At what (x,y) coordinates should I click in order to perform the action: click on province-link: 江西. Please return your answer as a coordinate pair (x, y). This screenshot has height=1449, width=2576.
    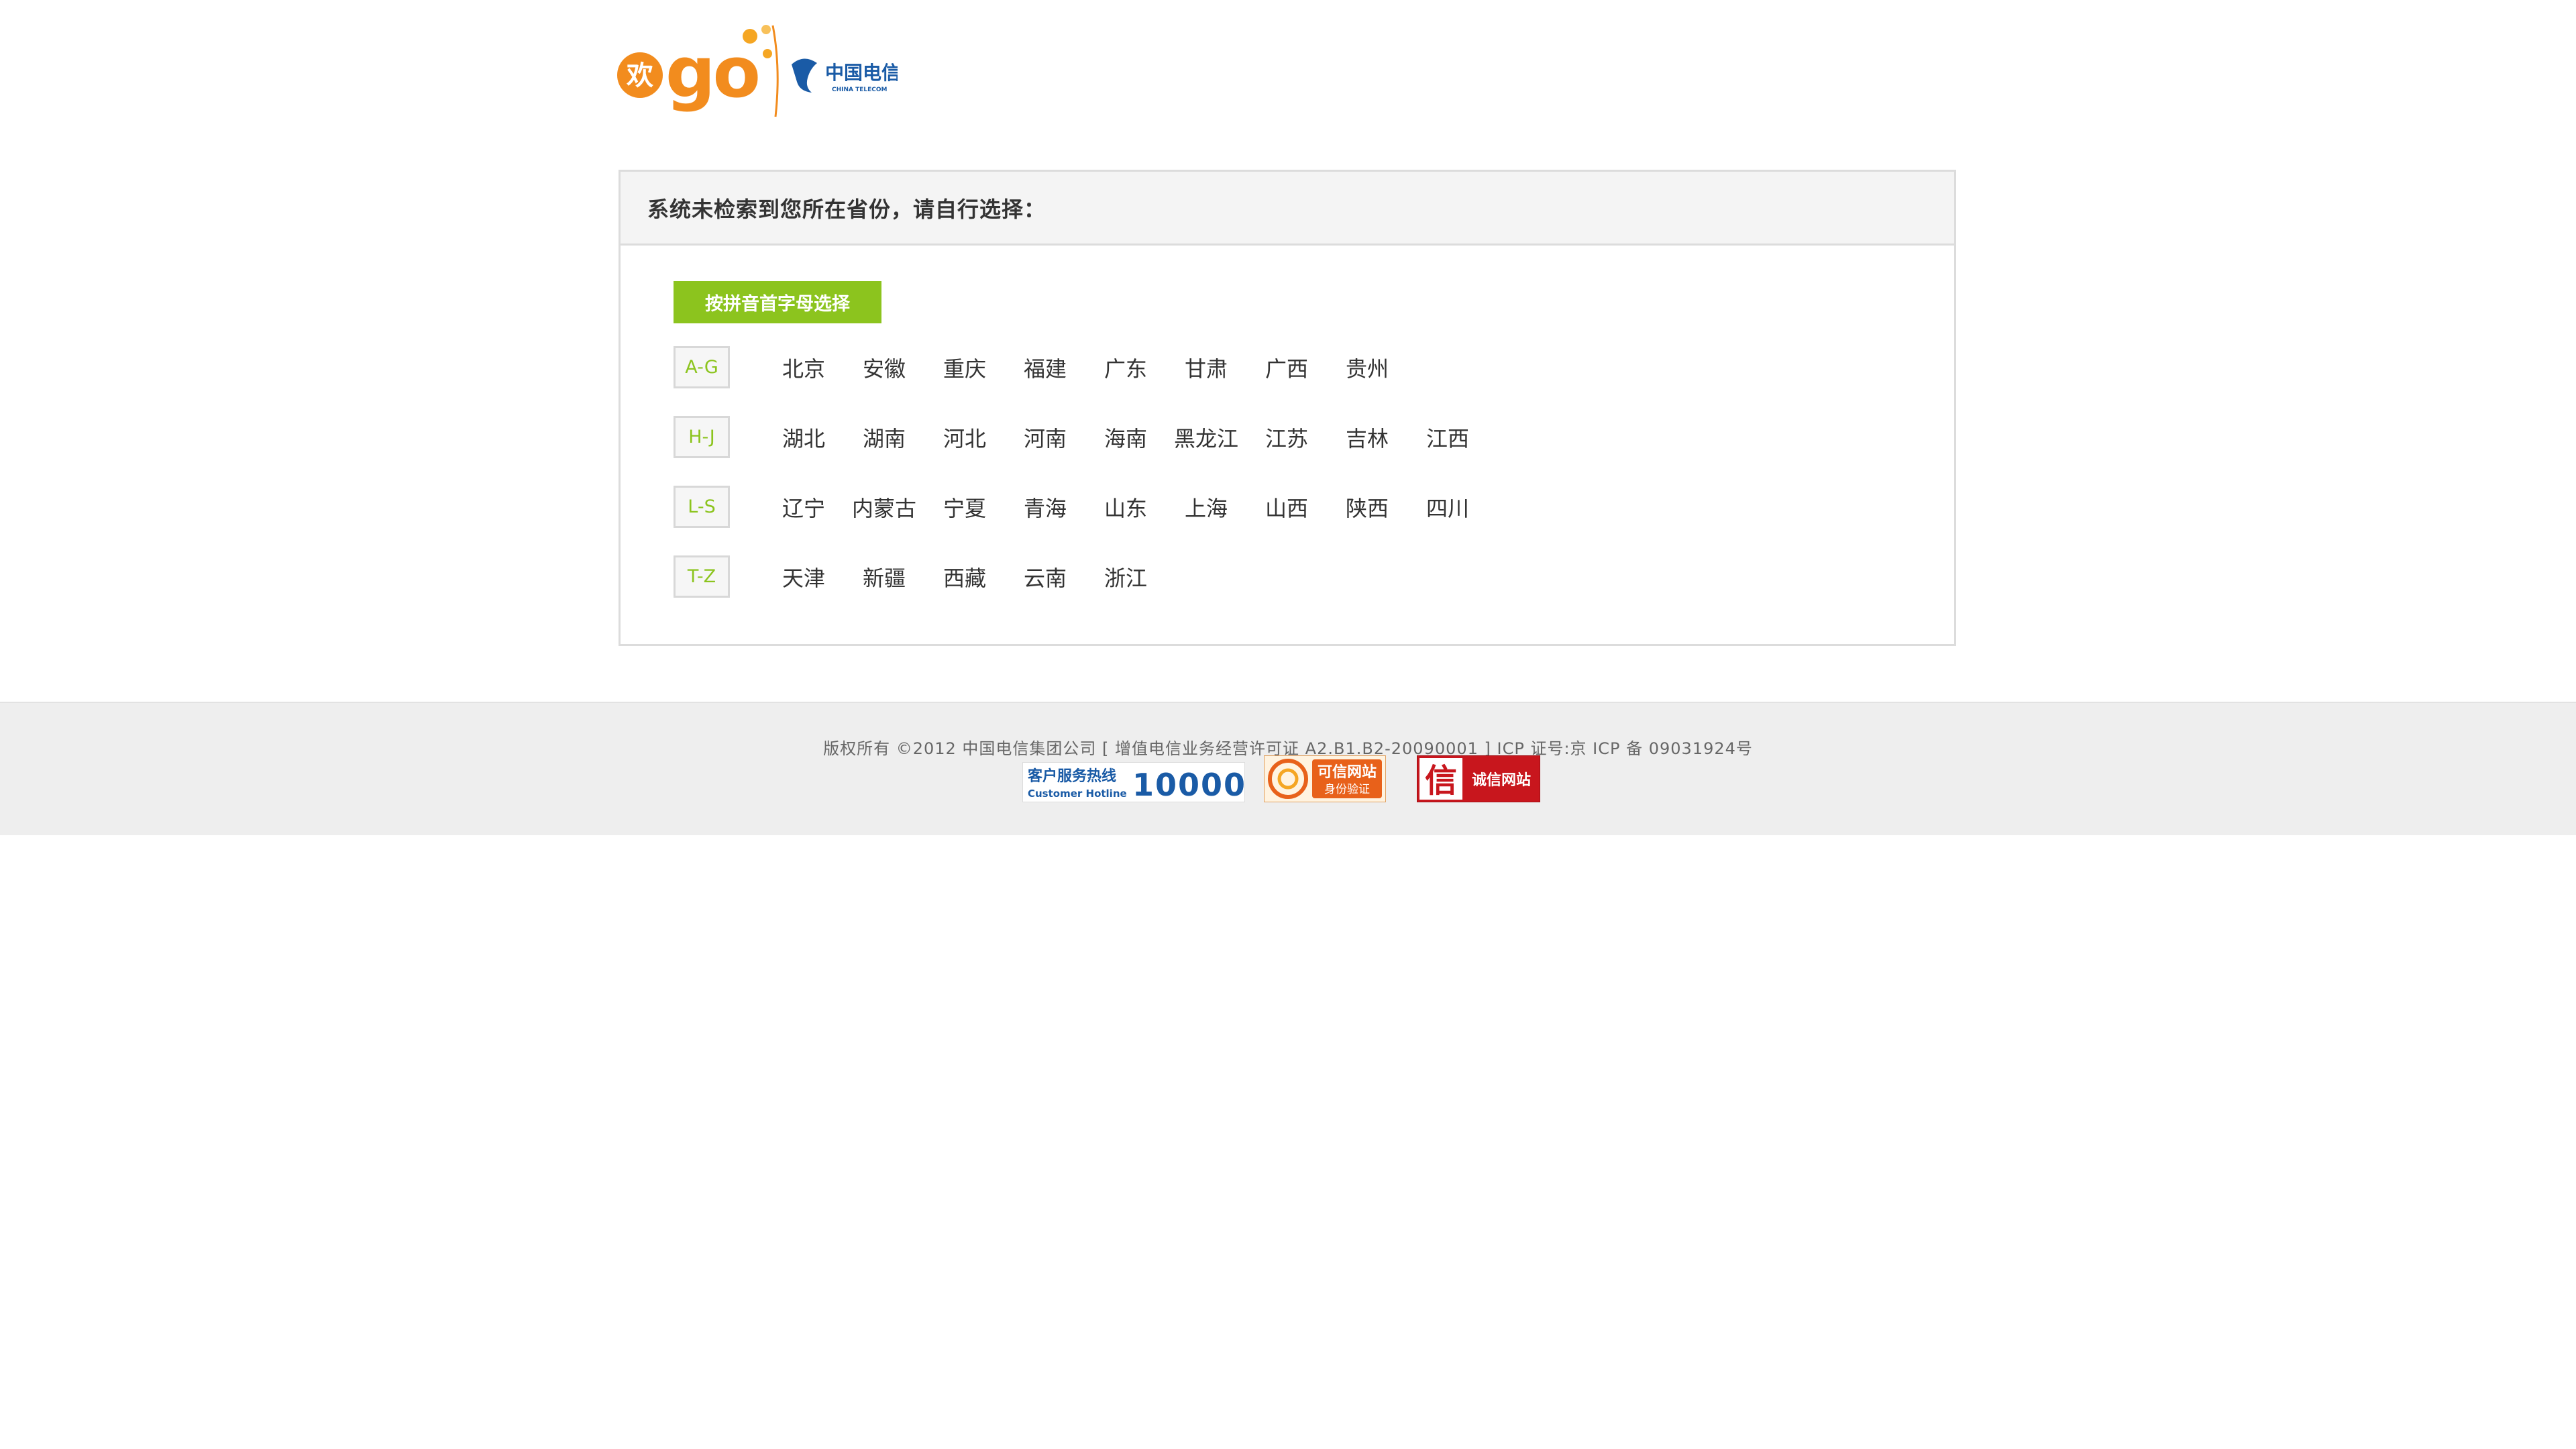
    Looking at the image, I should click on (1447, 437).